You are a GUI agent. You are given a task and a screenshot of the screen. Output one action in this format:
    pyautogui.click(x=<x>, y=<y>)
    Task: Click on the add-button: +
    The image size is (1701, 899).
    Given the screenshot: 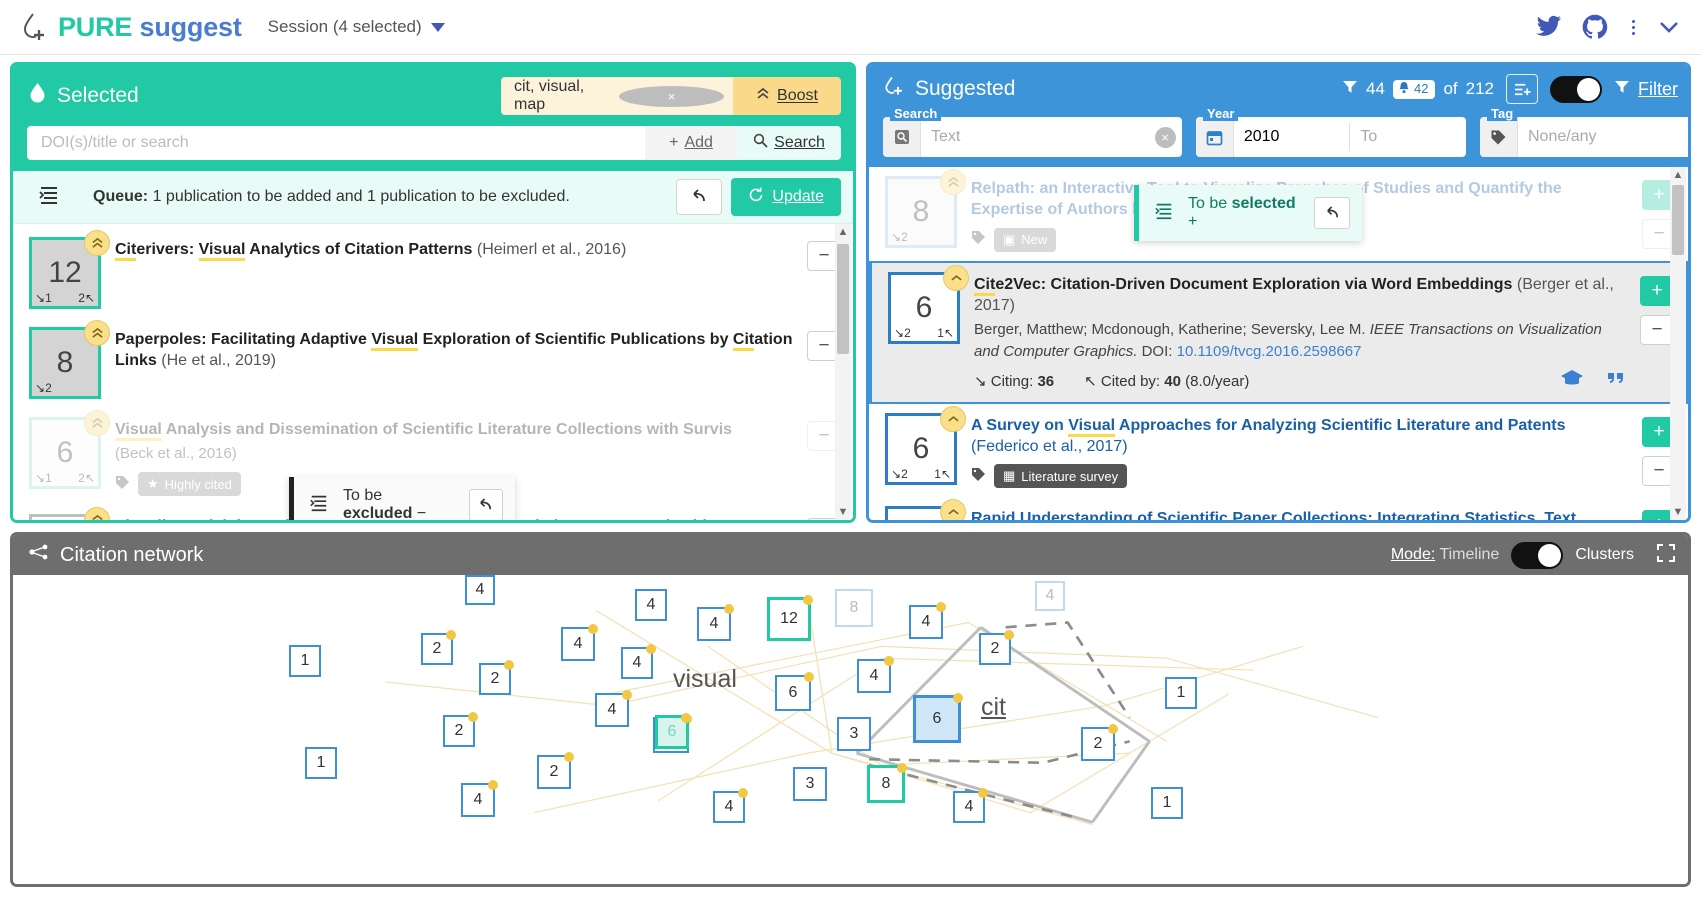 What is the action you would take?
    pyautogui.click(x=1657, y=290)
    